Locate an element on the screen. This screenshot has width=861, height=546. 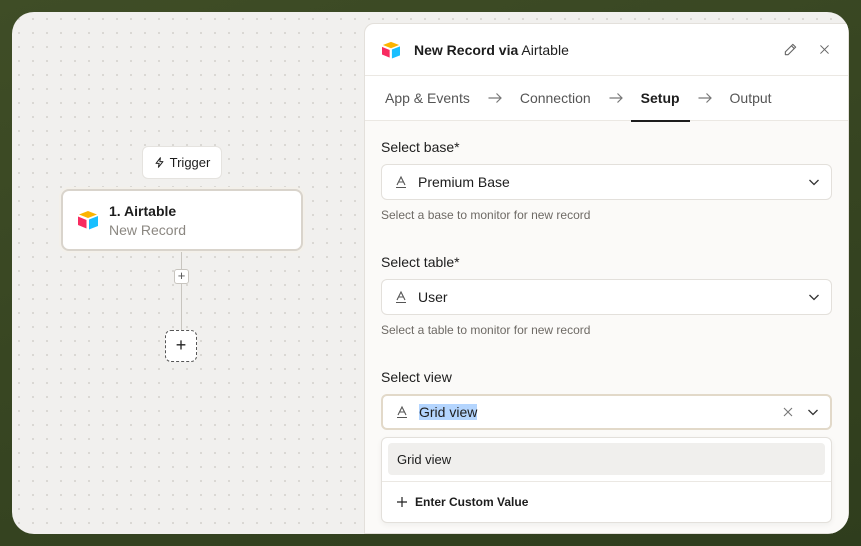
tab-app-events: App & Events is located at coordinates (427, 98).